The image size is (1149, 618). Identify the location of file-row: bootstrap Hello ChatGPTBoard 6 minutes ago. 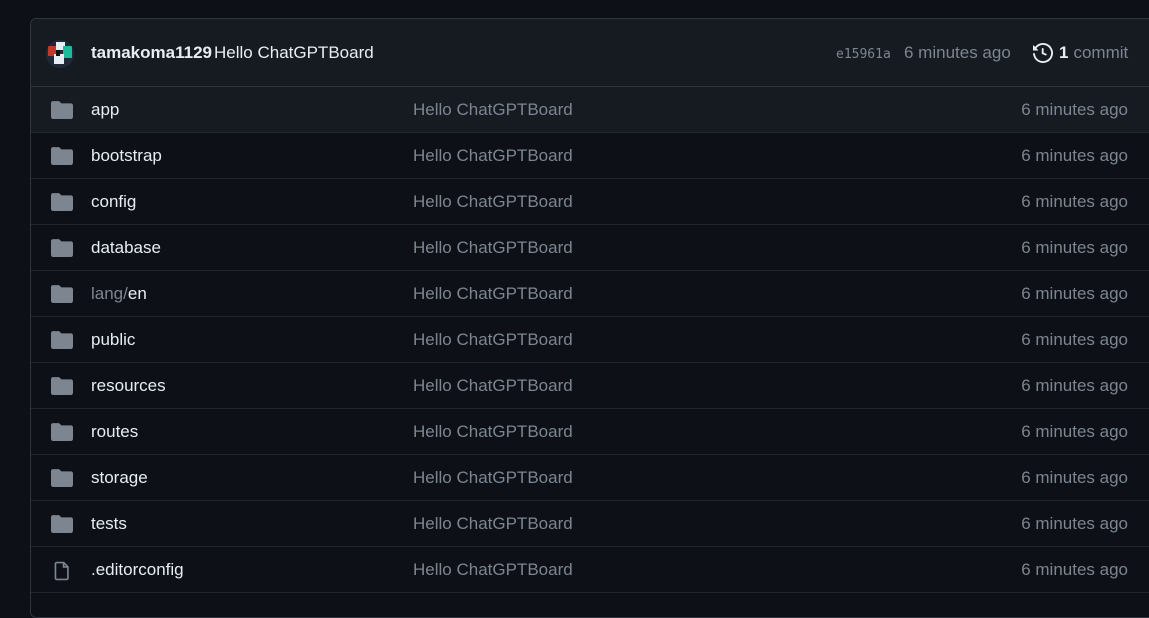
(590, 156).